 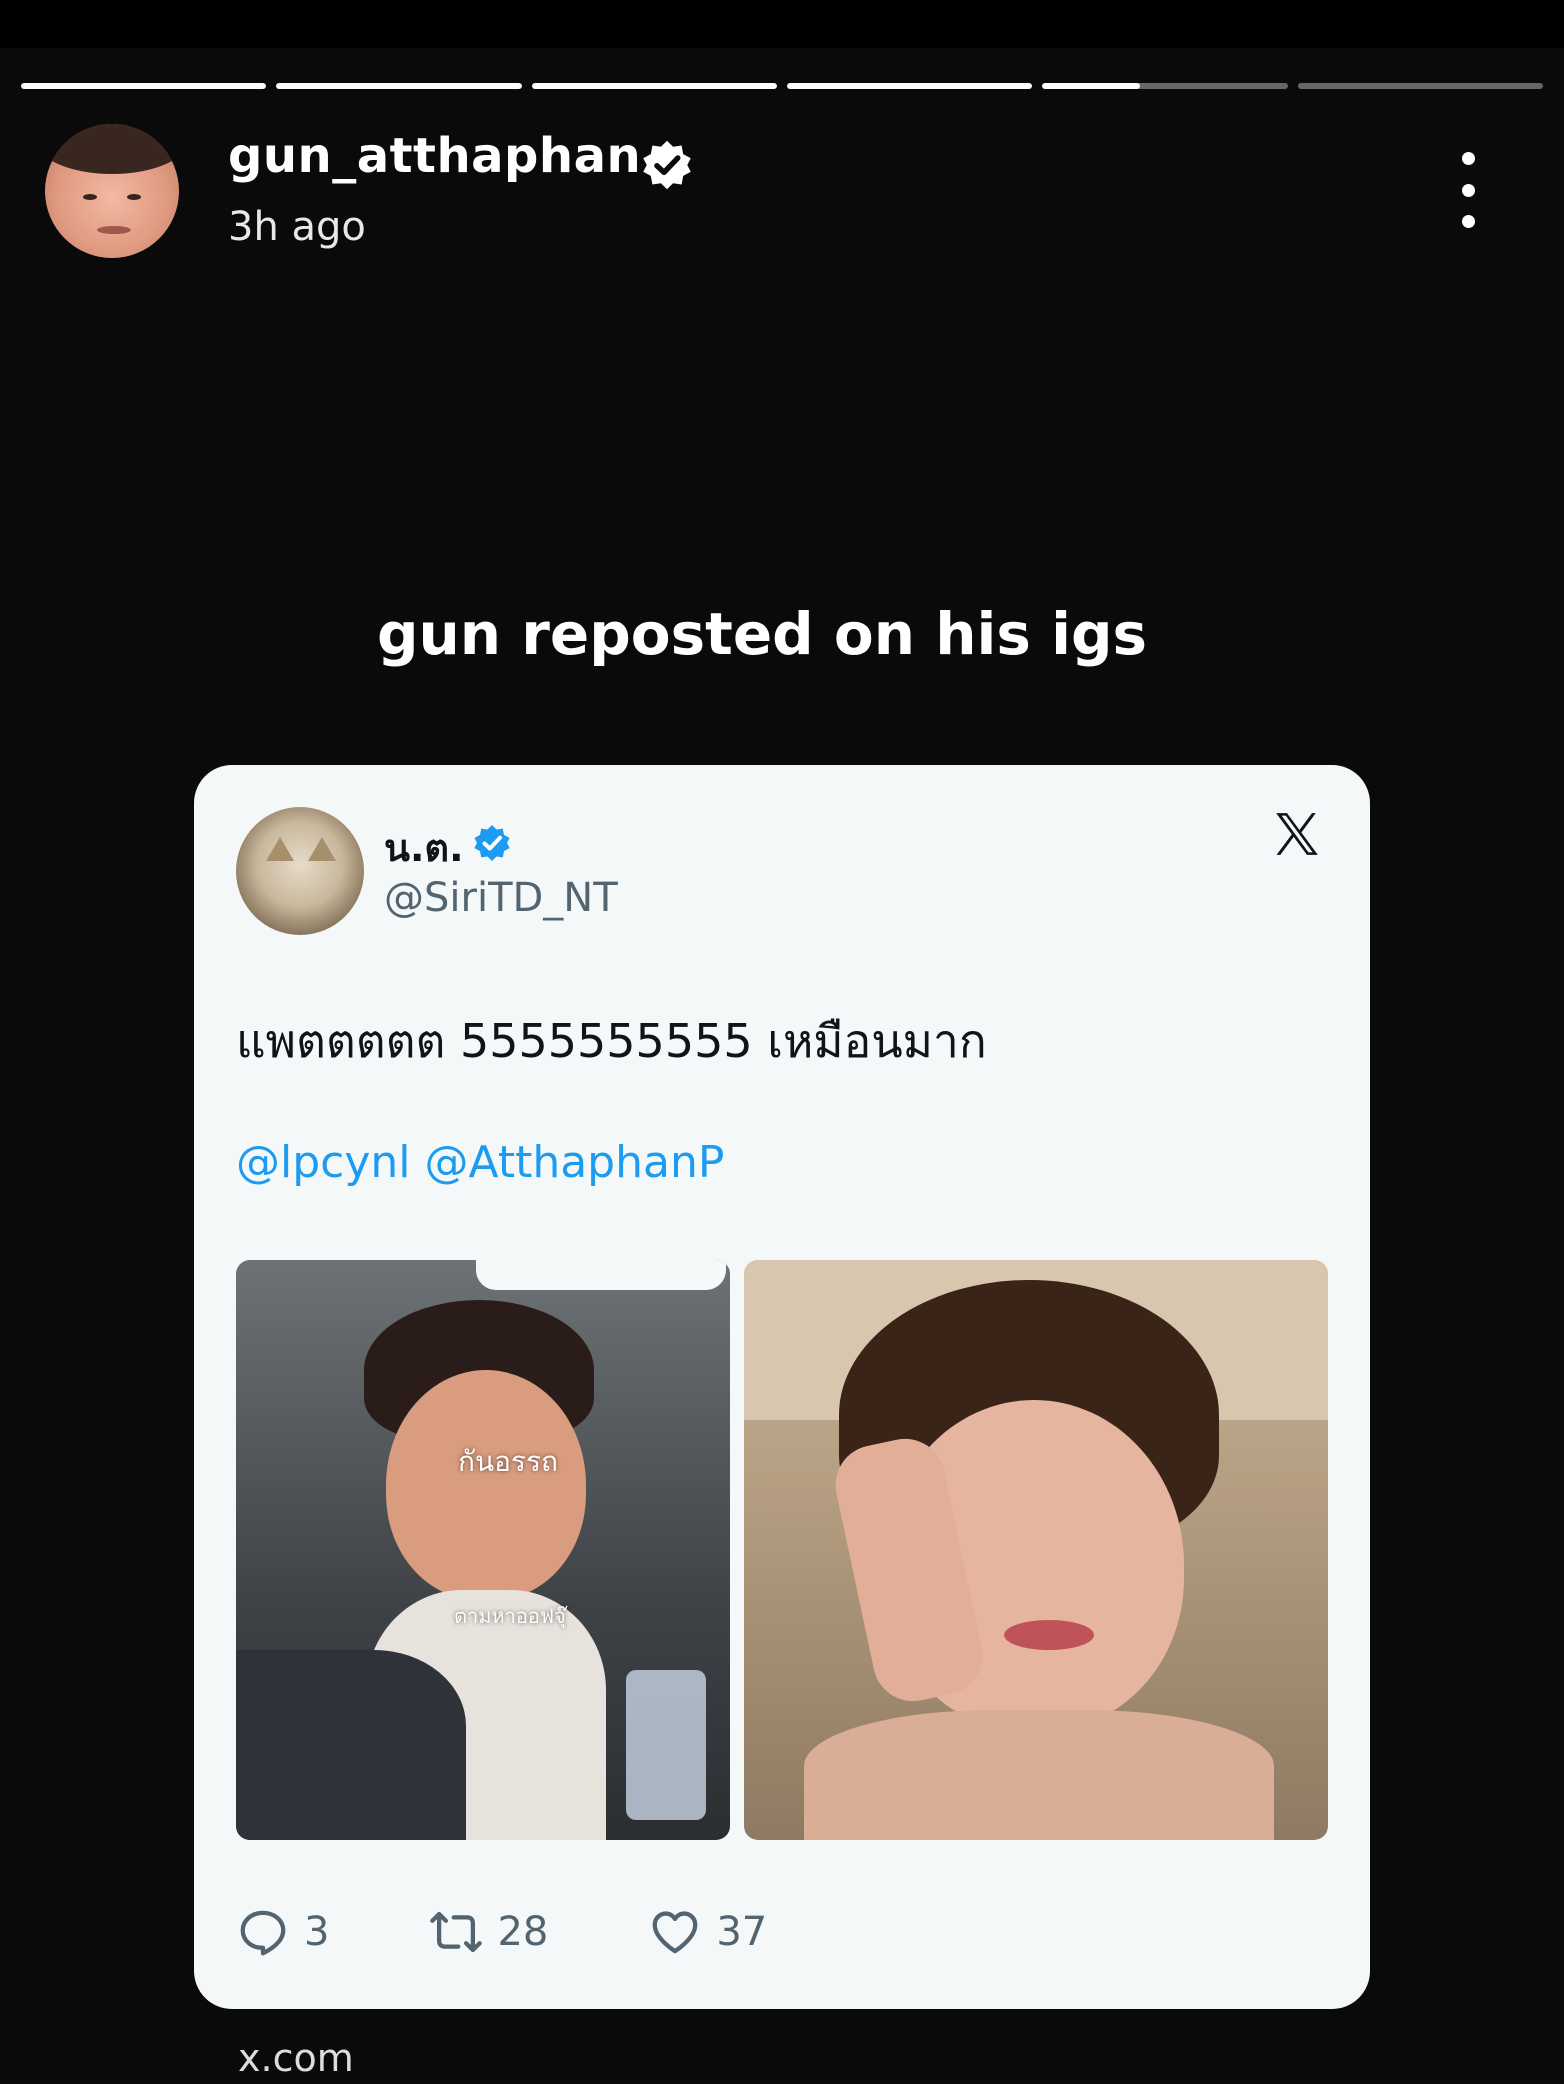 What do you see at coordinates (296, 2058) in the screenshot?
I see `source-link: x.com` at bounding box center [296, 2058].